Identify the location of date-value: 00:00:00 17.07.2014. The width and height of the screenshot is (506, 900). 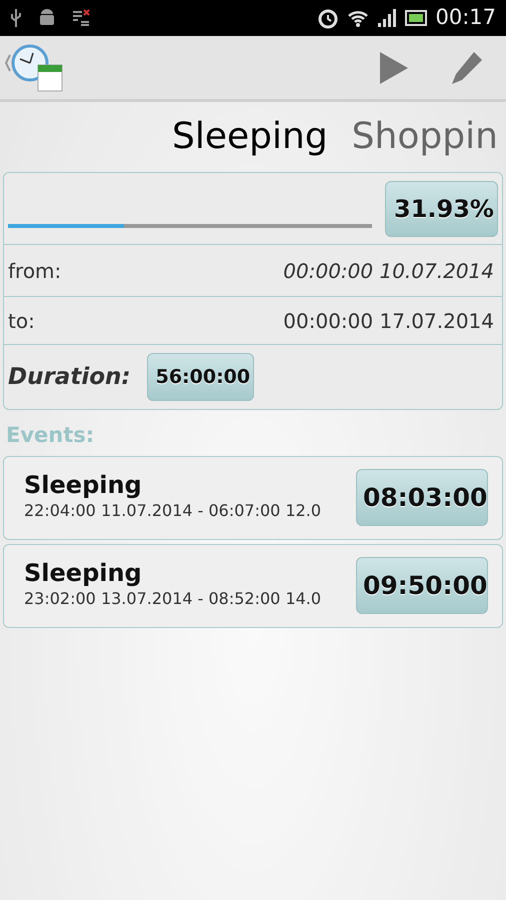
(388, 321).